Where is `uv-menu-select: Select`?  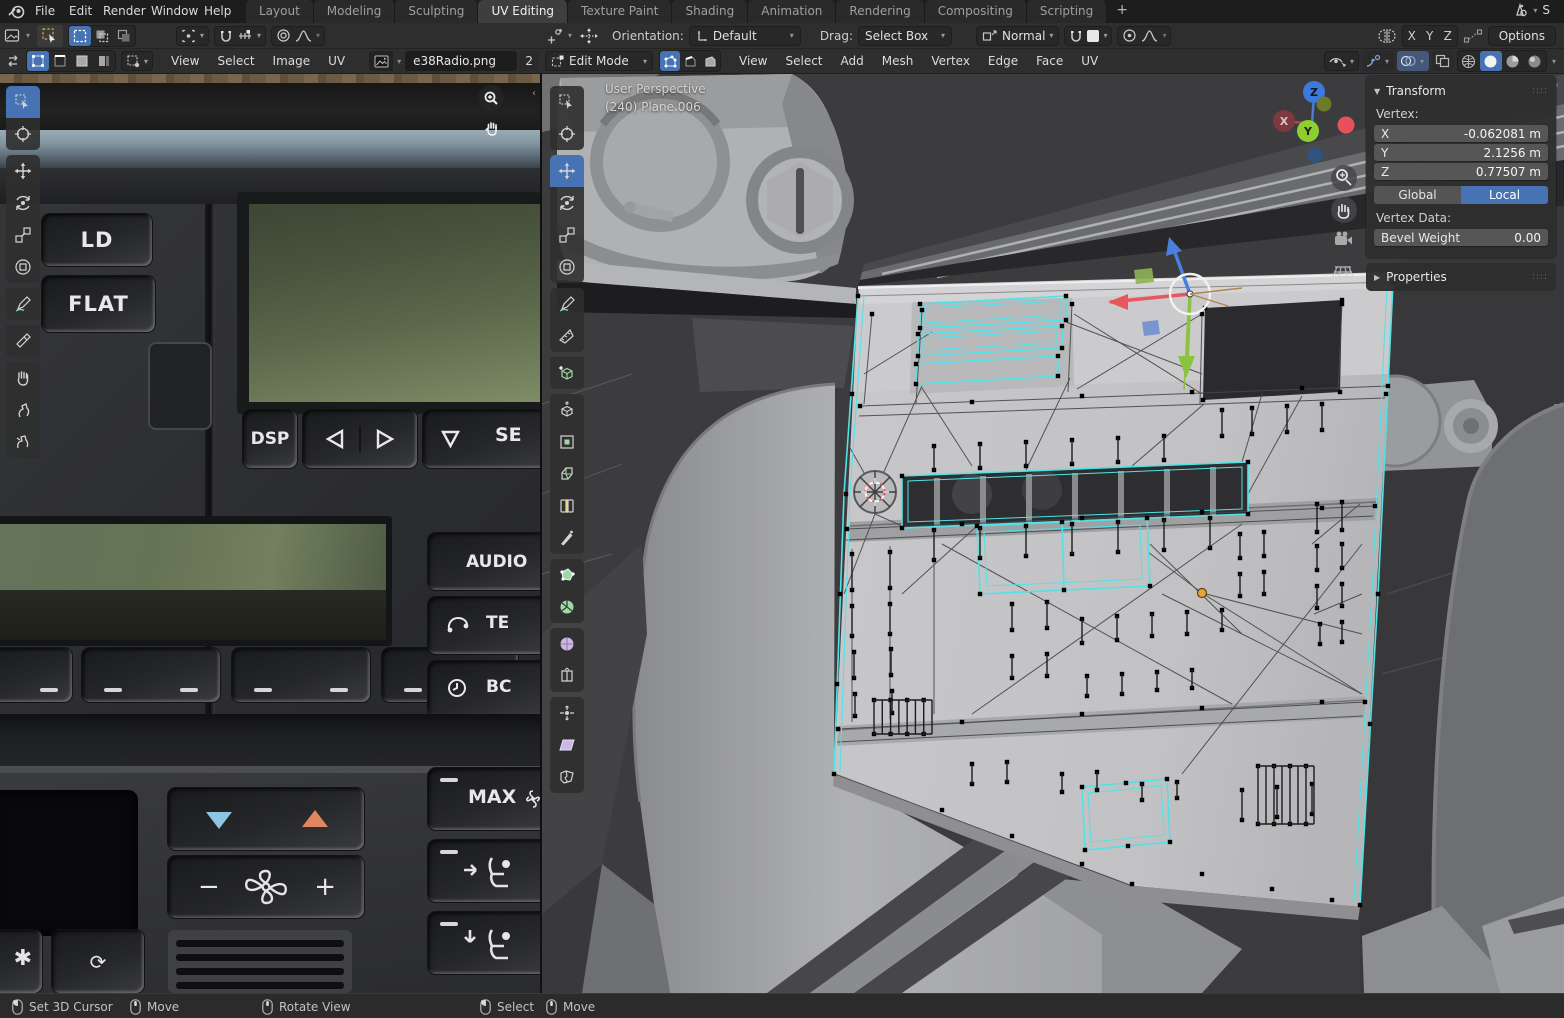 uv-menu-select: Select is located at coordinates (236, 61).